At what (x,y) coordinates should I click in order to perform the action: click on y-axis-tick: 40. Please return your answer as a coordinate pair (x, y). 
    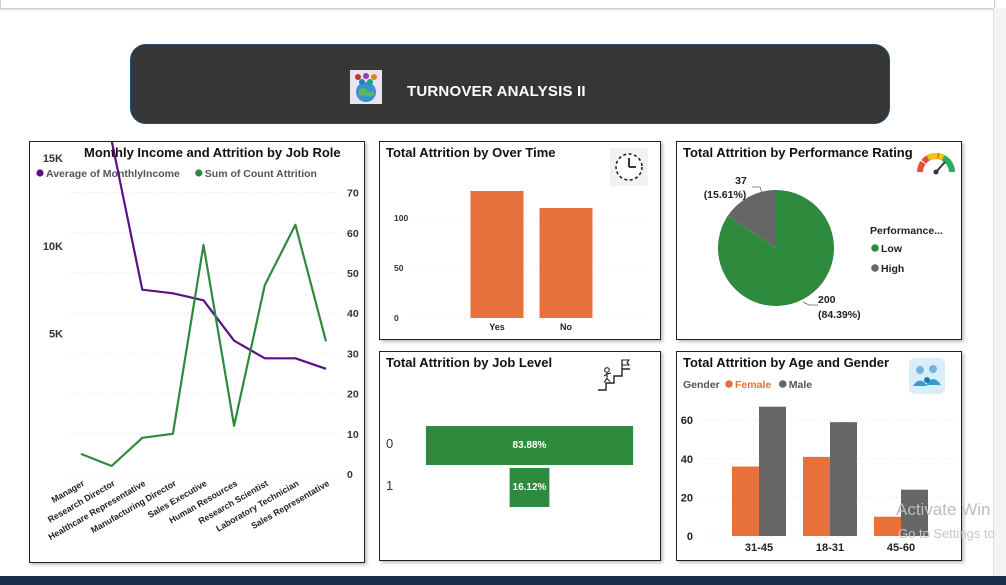
    Looking at the image, I should click on (687, 460).